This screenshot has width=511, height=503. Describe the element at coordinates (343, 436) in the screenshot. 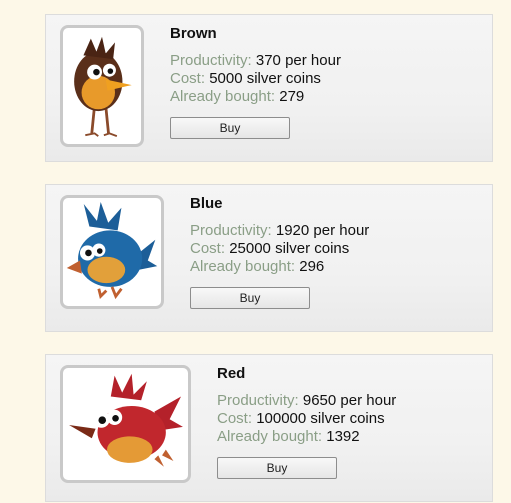

I see `bought-value: 1392` at that location.